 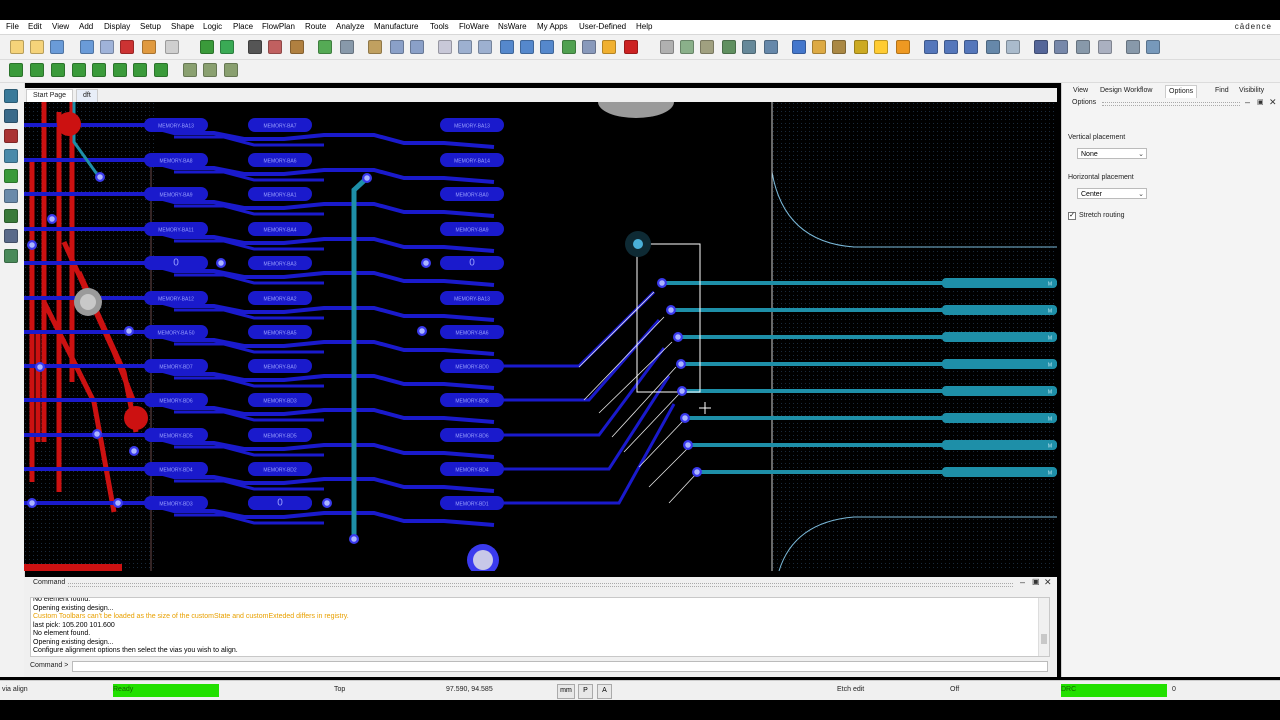 I want to click on vertical-placement-select: None ⌄, so click(x=1112, y=153).